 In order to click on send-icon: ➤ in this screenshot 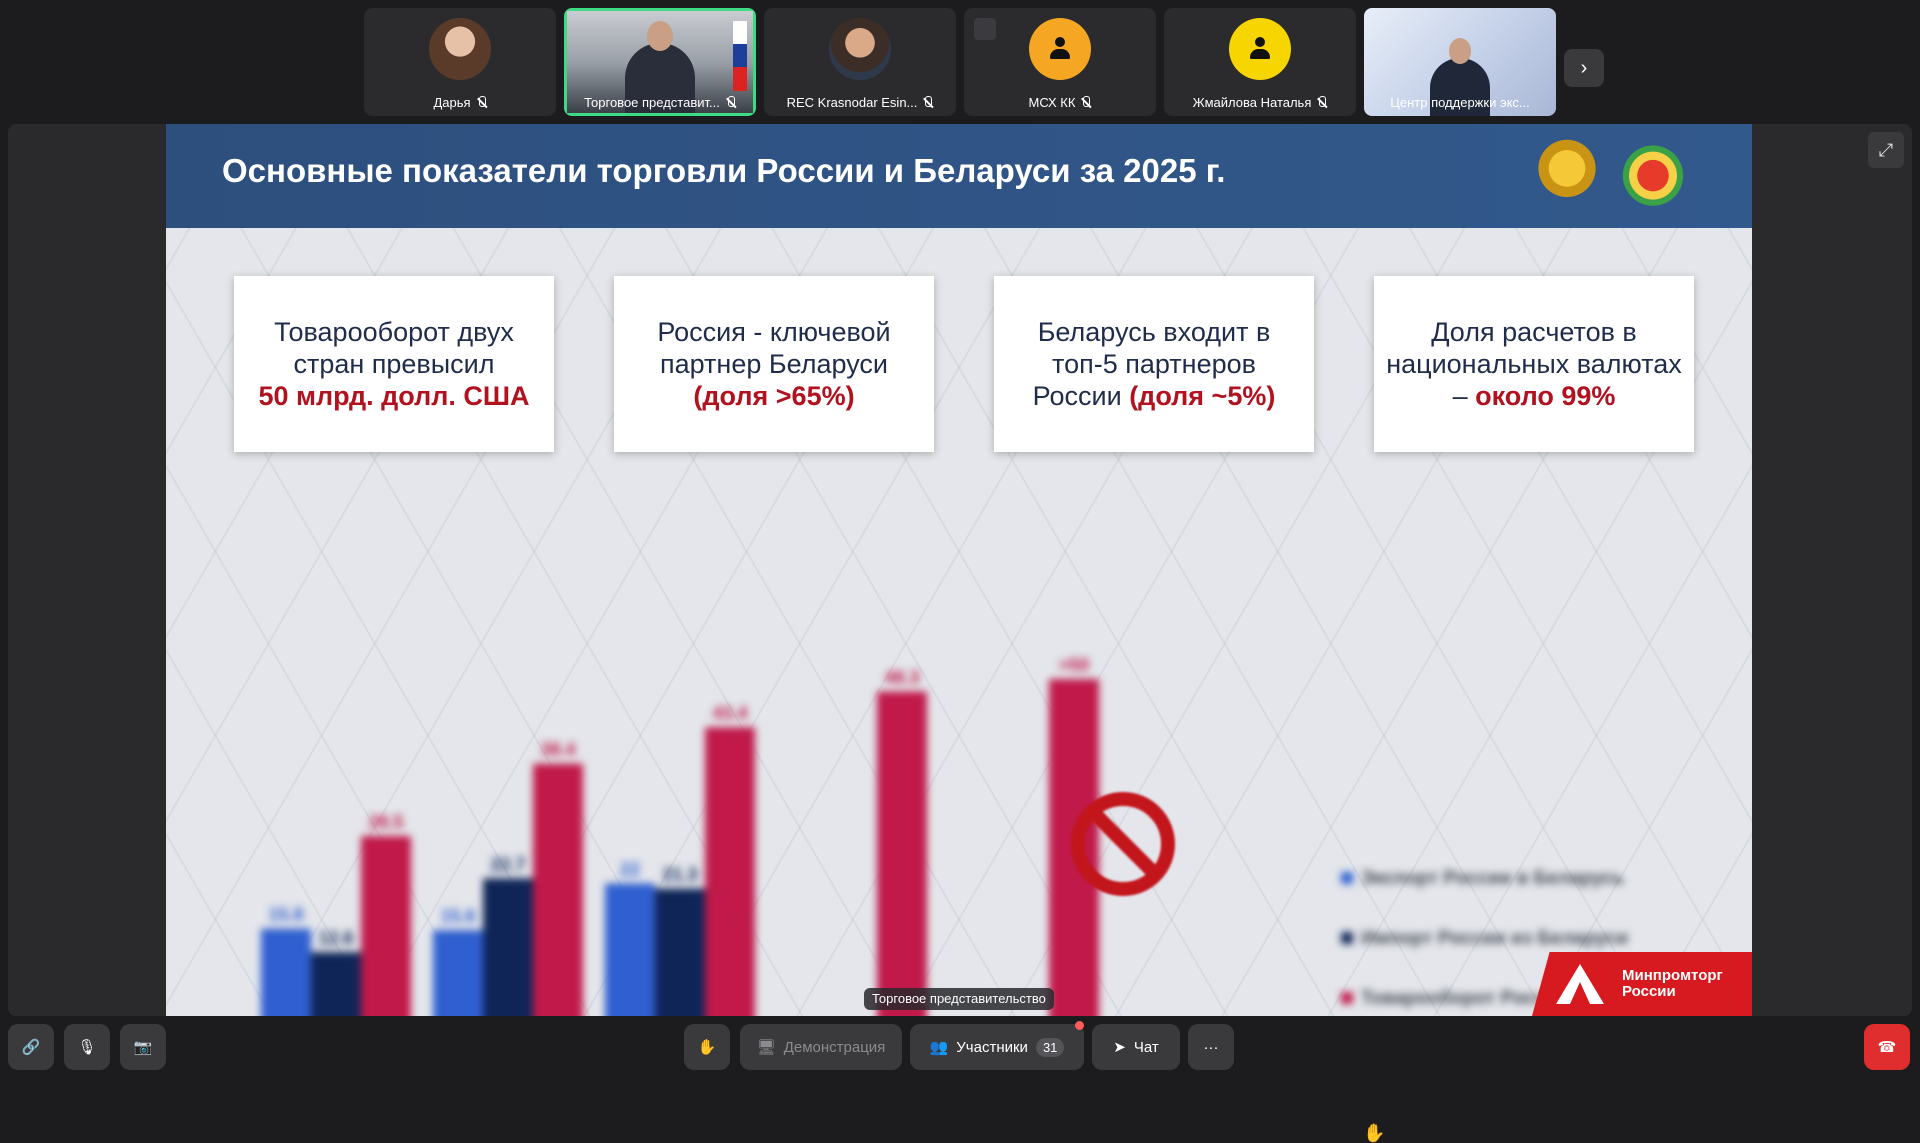, I will do `click(1119, 1047)`.